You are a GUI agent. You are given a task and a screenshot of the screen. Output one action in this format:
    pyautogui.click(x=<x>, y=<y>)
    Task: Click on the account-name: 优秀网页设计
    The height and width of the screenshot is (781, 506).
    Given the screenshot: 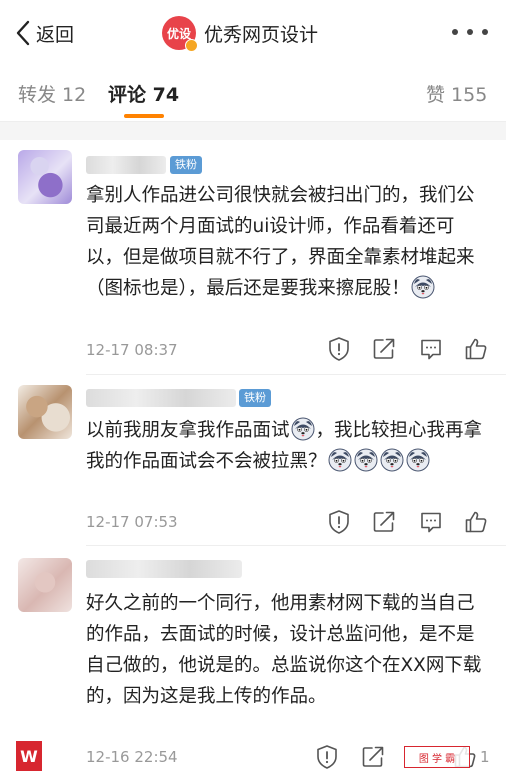 What is the action you would take?
    pyautogui.click(x=261, y=34)
    